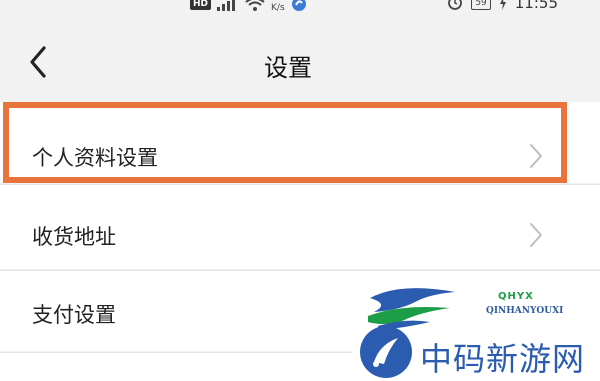  I want to click on settings-item-label: 收货地址, so click(74, 237).